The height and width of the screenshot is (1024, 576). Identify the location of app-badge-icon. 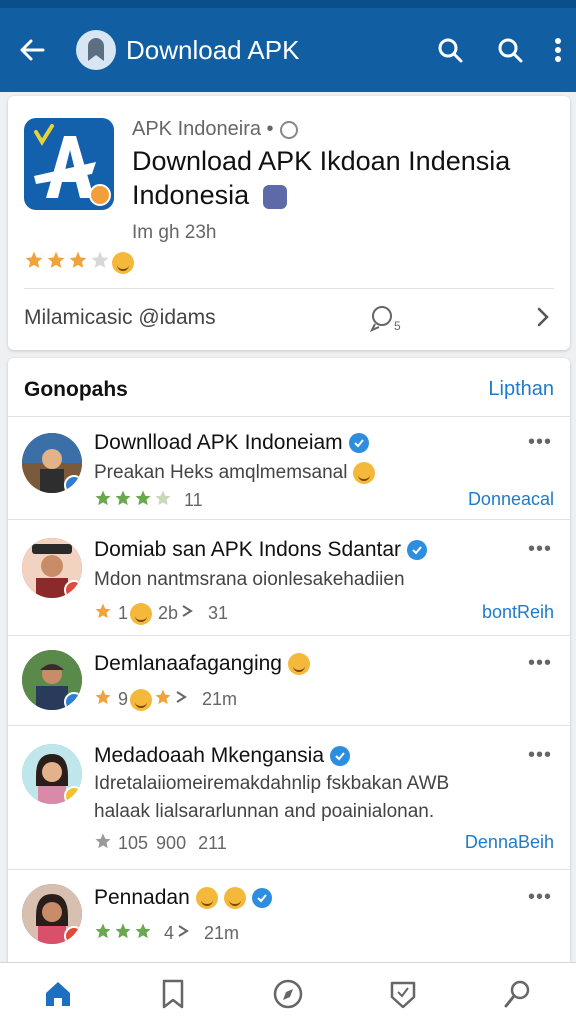
(100, 195).